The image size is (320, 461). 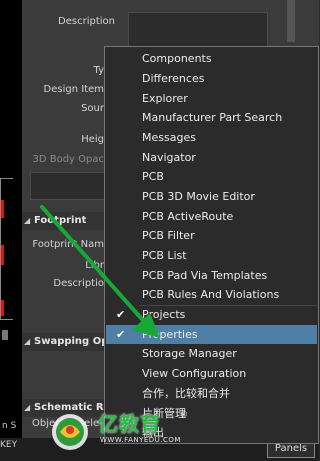 What do you see at coordinates (129, 424) in the screenshot?
I see `watermark-brand: 亿教育` at bounding box center [129, 424].